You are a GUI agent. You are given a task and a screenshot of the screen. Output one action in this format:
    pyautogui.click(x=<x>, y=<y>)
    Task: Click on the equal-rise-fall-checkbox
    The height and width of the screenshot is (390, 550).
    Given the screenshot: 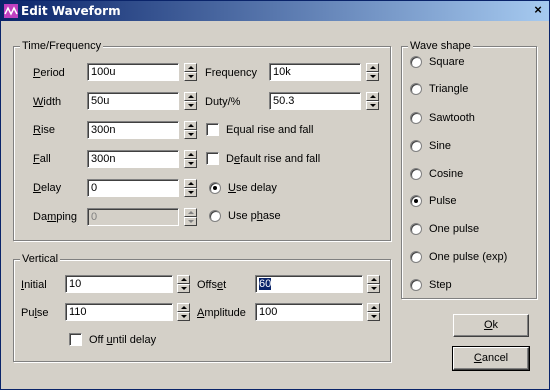 What is the action you would take?
    pyautogui.click(x=212, y=129)
    